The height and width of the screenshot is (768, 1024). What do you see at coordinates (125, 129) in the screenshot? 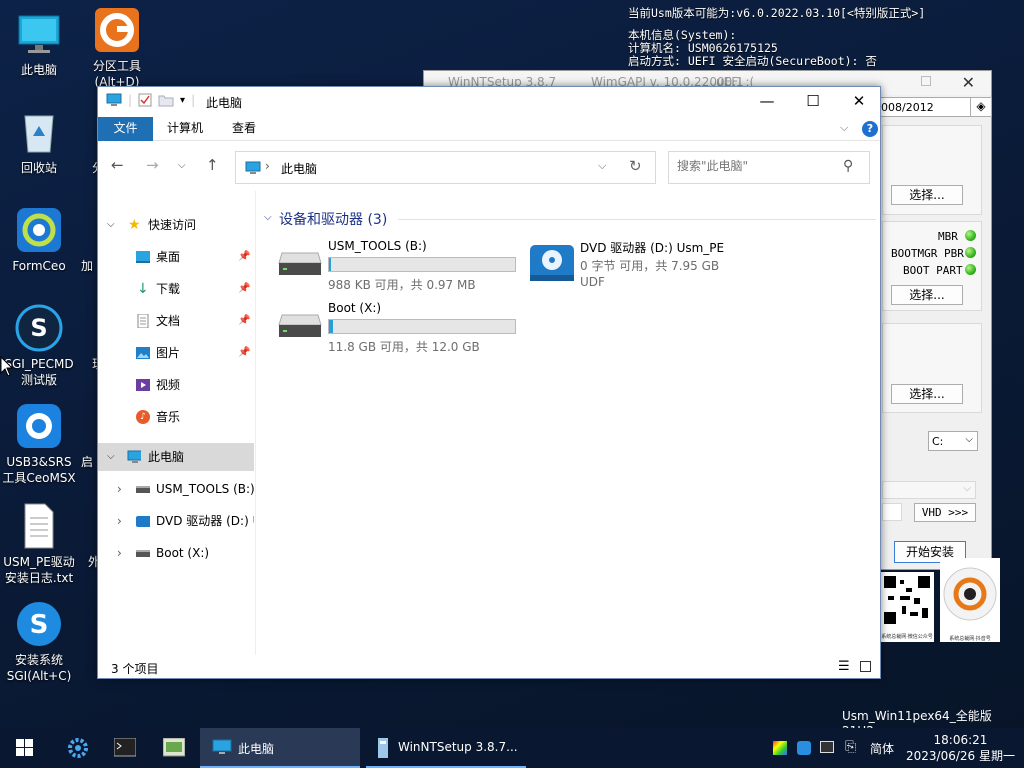
I see `tab-file: 文件` at bounding box center [125, 129].